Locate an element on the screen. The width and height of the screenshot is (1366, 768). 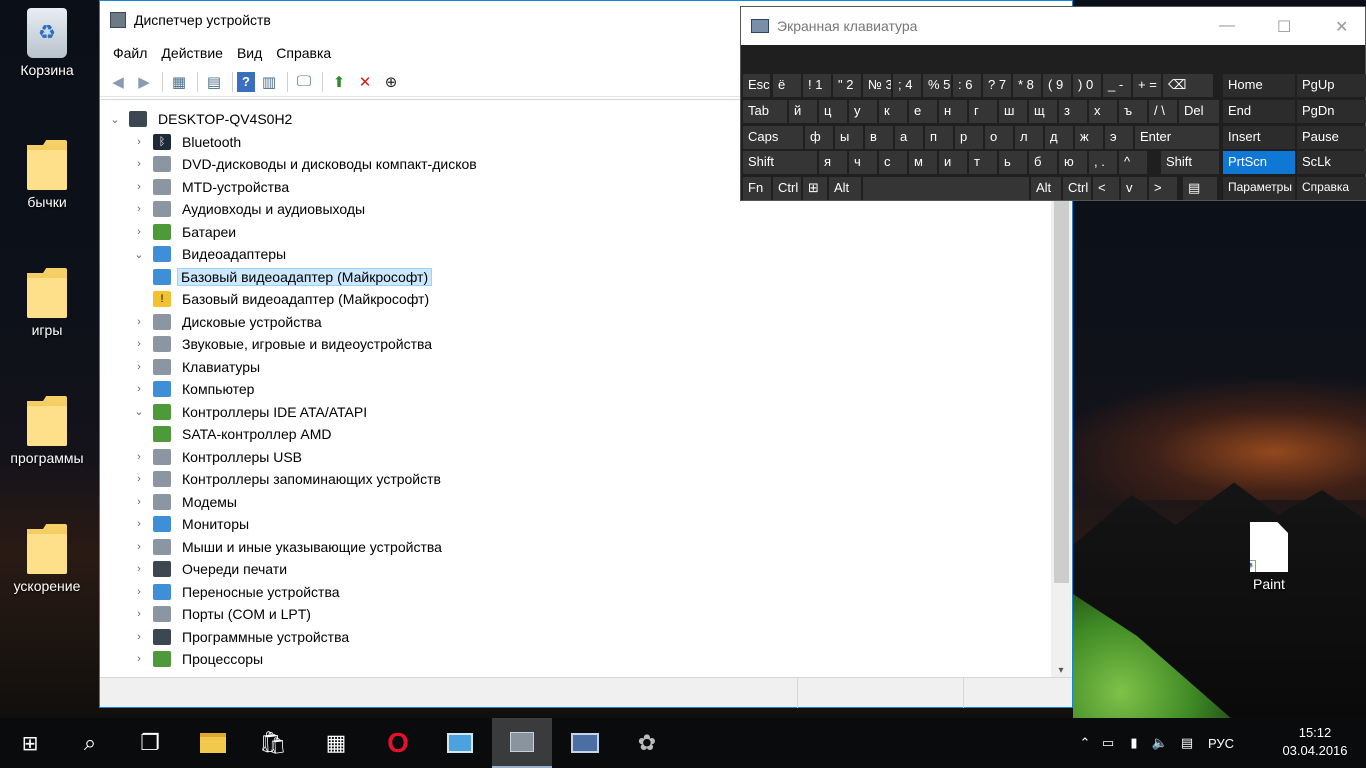
taskbar-device-manager is located at coordinates (522, 743).